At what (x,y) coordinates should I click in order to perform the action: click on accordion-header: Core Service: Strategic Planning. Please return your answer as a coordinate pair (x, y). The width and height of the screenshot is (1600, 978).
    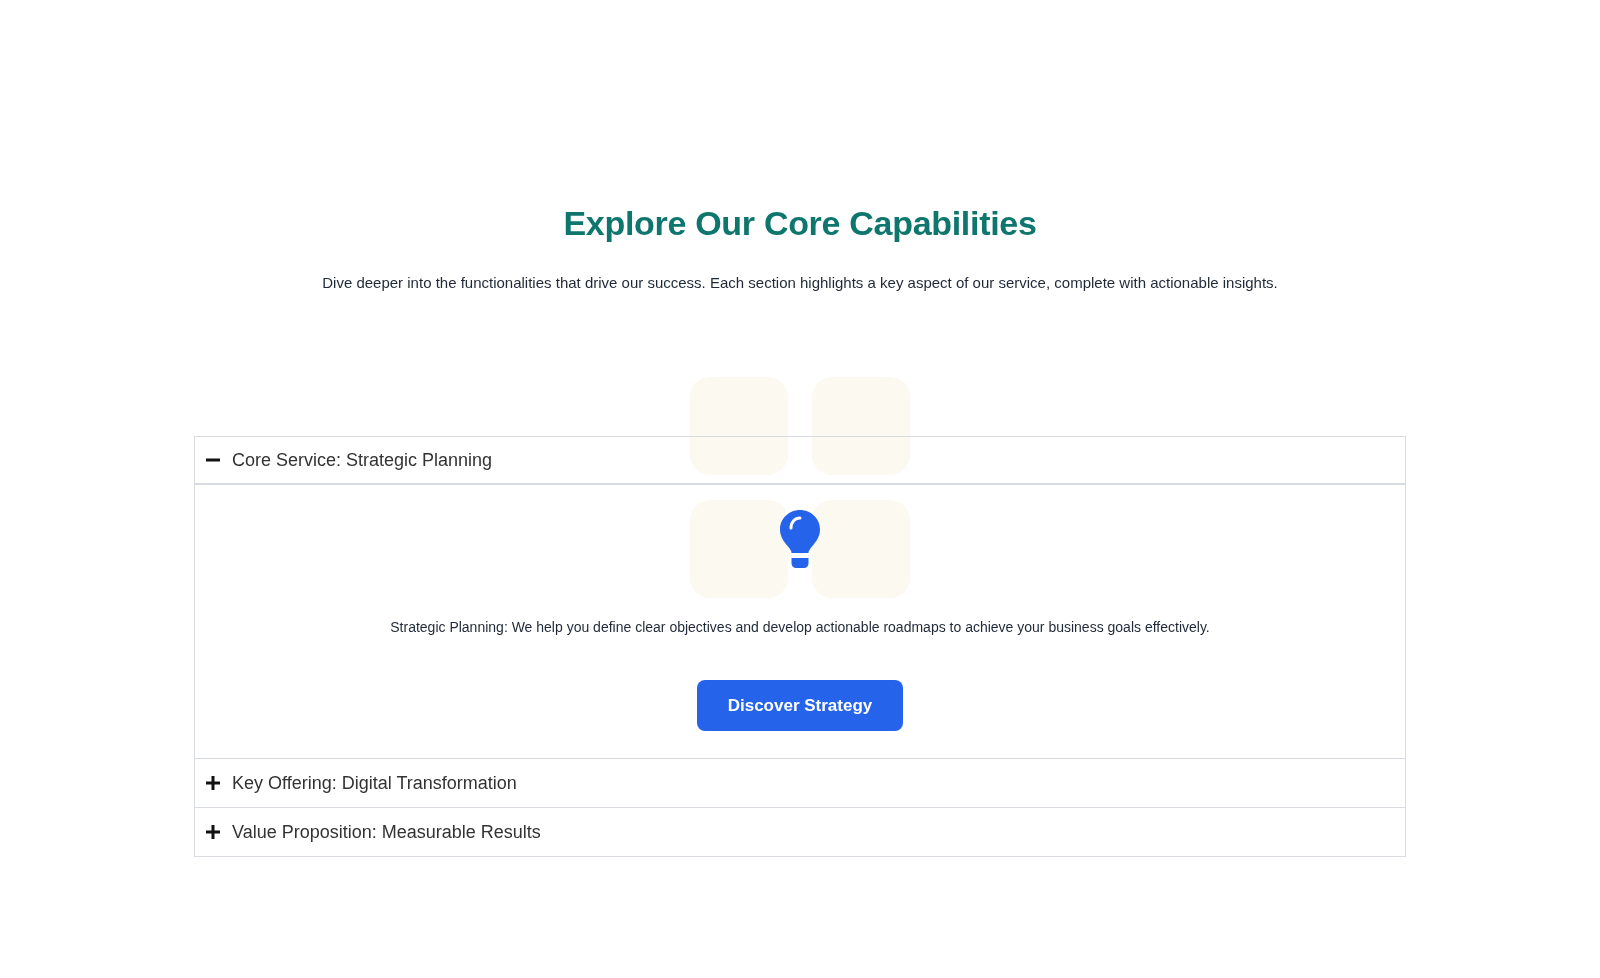
    Looking at the image, I should click on (800, 461).